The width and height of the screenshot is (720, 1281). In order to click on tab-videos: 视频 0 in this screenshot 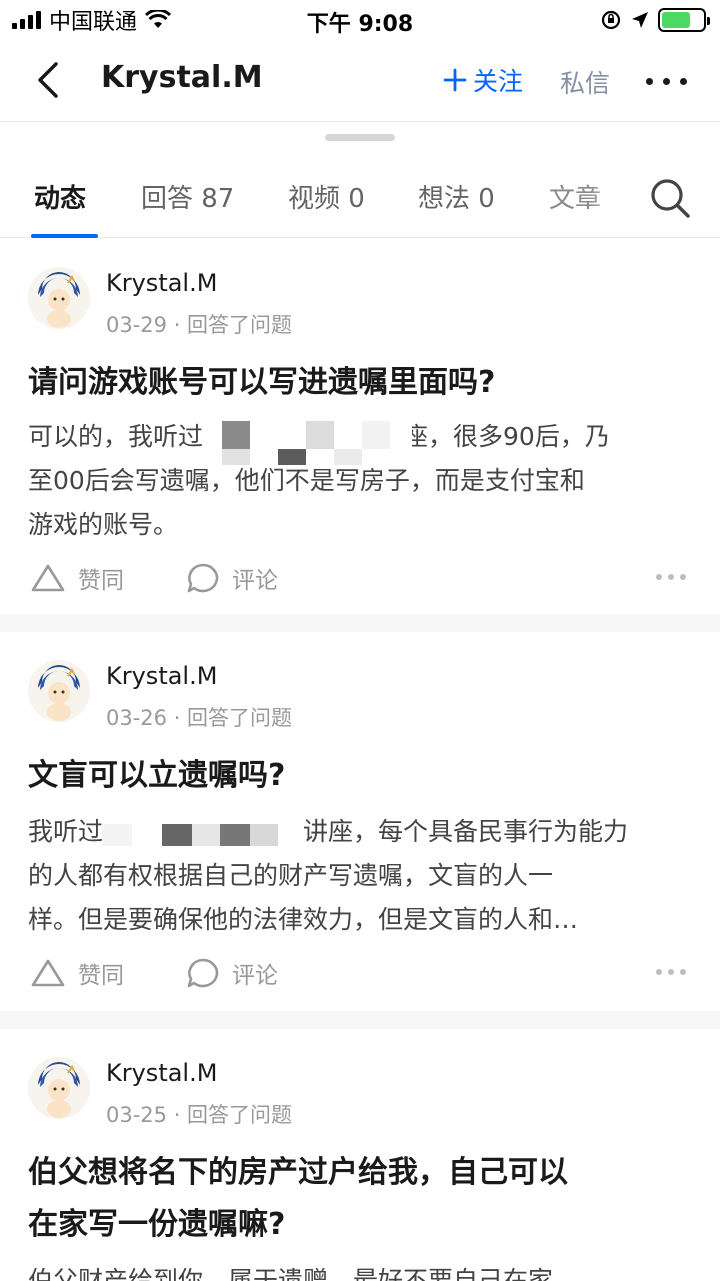, I will do `click(326, 196)`.